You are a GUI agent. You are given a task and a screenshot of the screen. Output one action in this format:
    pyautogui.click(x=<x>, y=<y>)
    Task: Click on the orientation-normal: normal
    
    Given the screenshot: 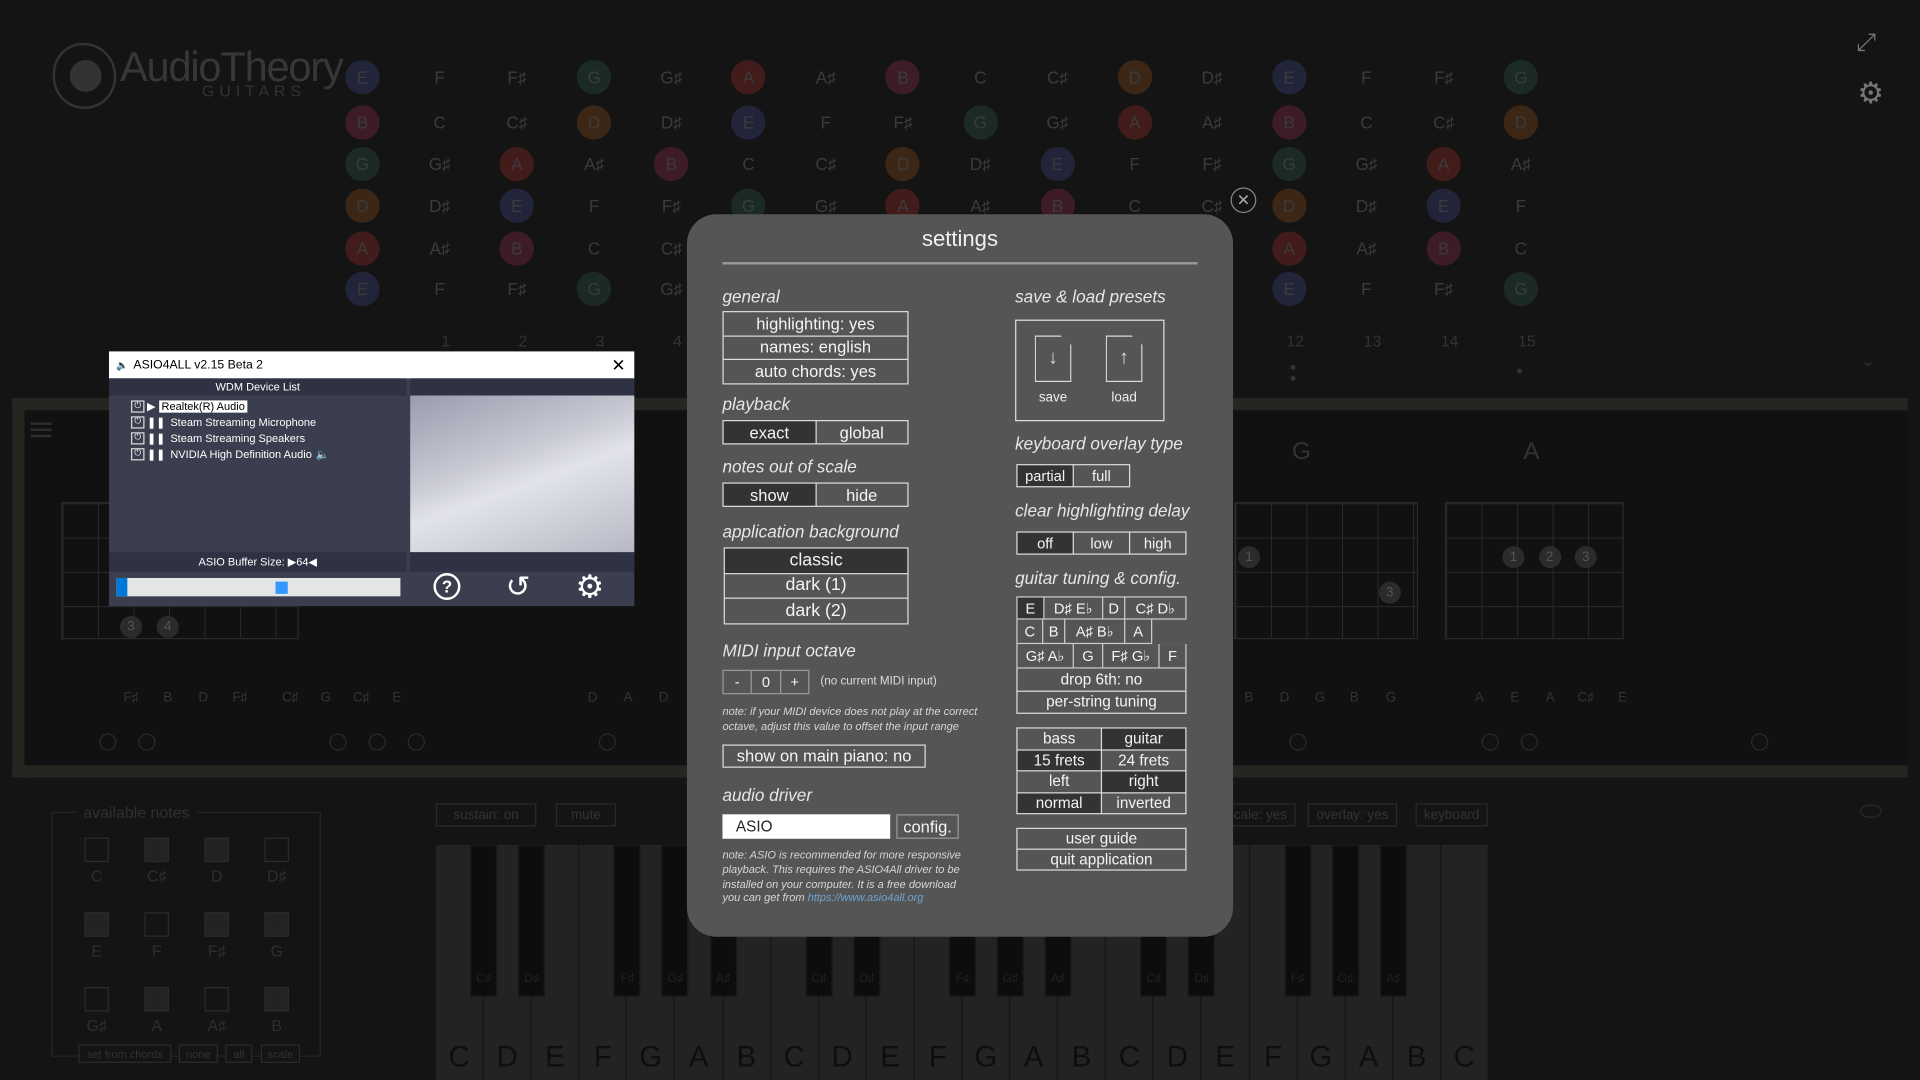 What is the action you would take?
    pyautogui.click(x=1059, y=803)
    